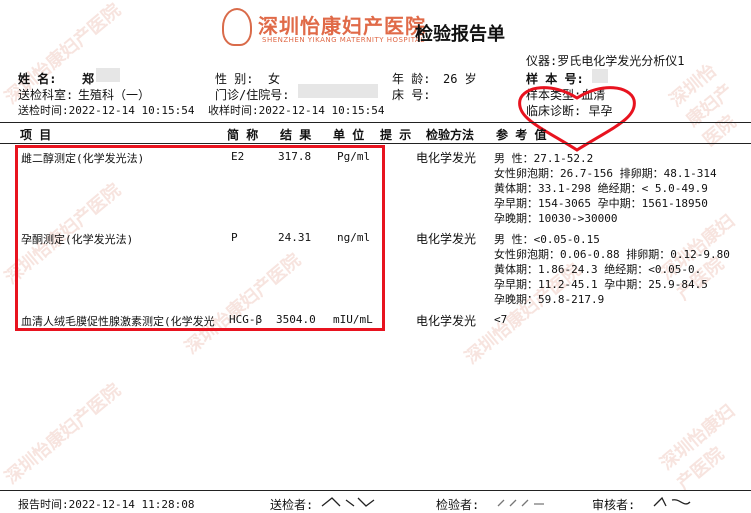 The height and width of the screenshot is (513, 751). Describe the element at coordinates (342, 26) in the screenshot. I see `hospital-name: 深圳怡康妇产医院` at that location.